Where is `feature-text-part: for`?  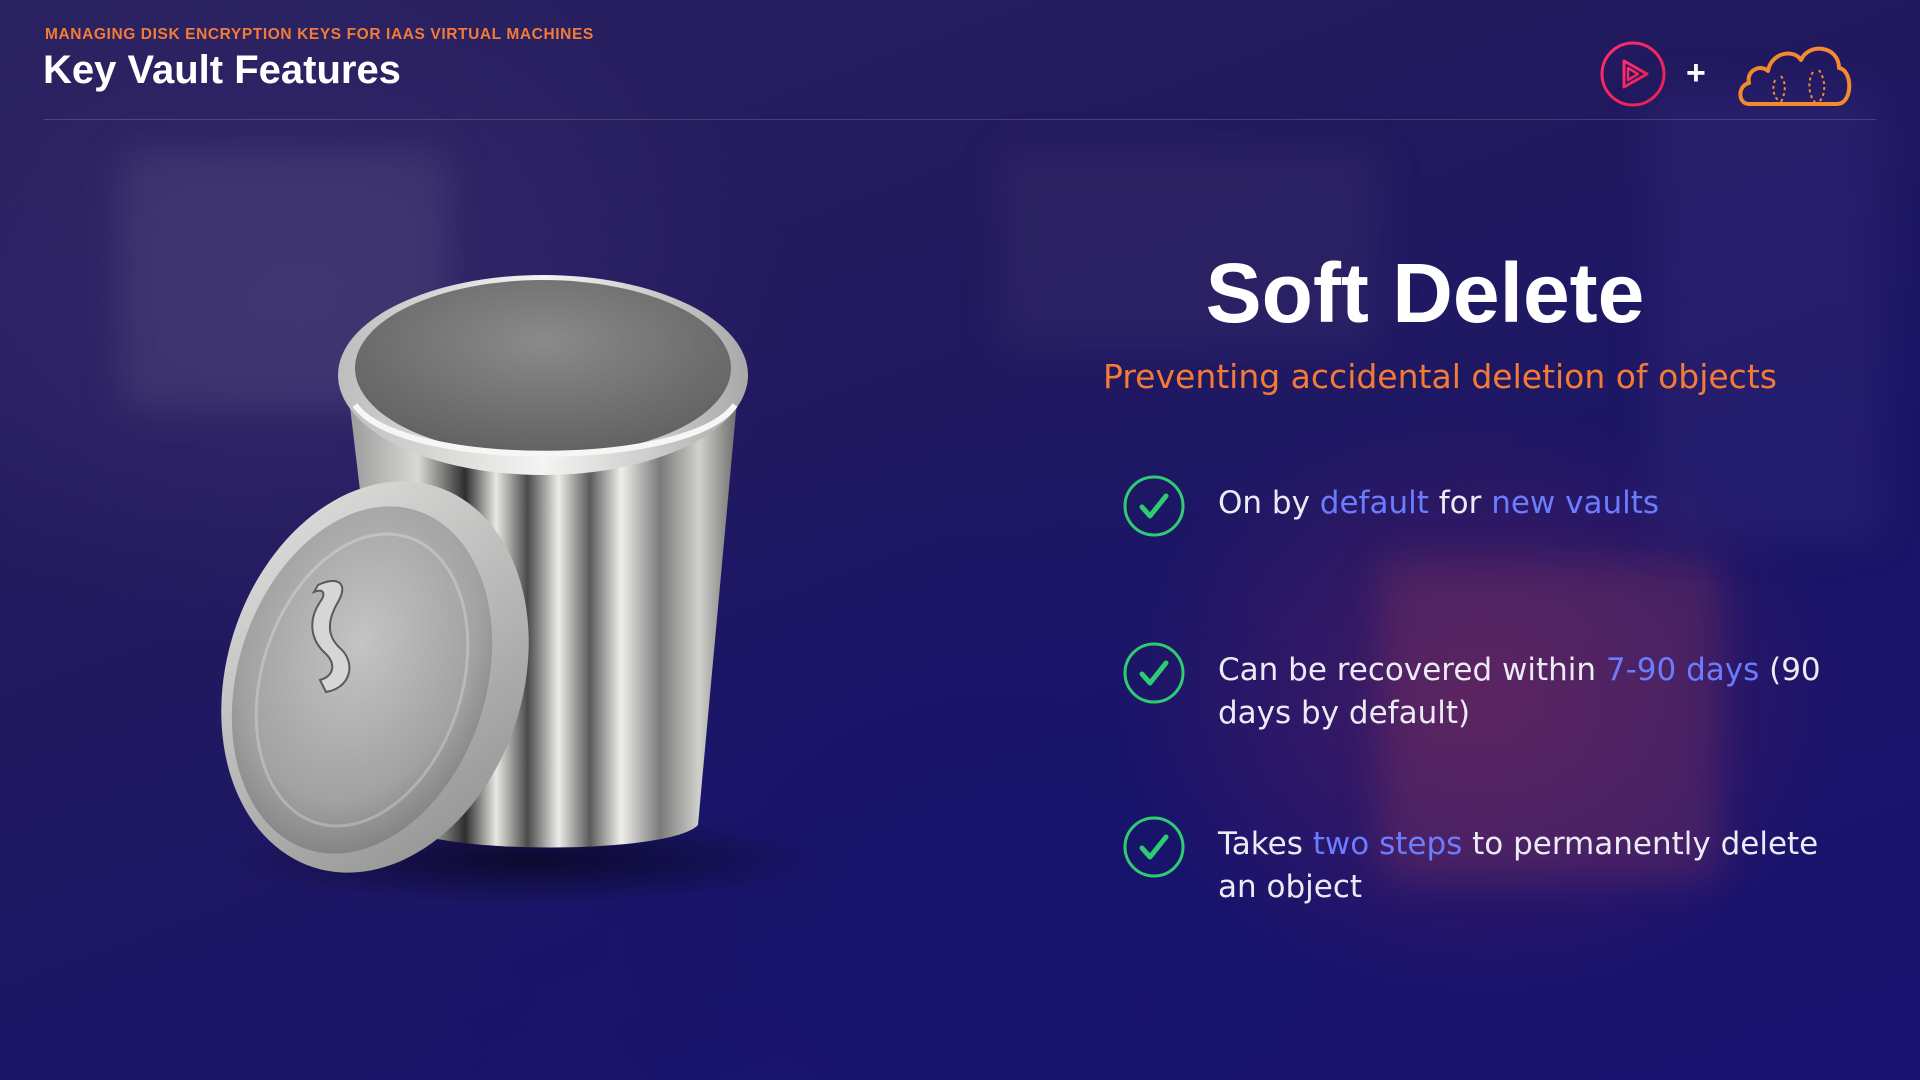
feature-text-part: for is located at coordinates (1460, 503).